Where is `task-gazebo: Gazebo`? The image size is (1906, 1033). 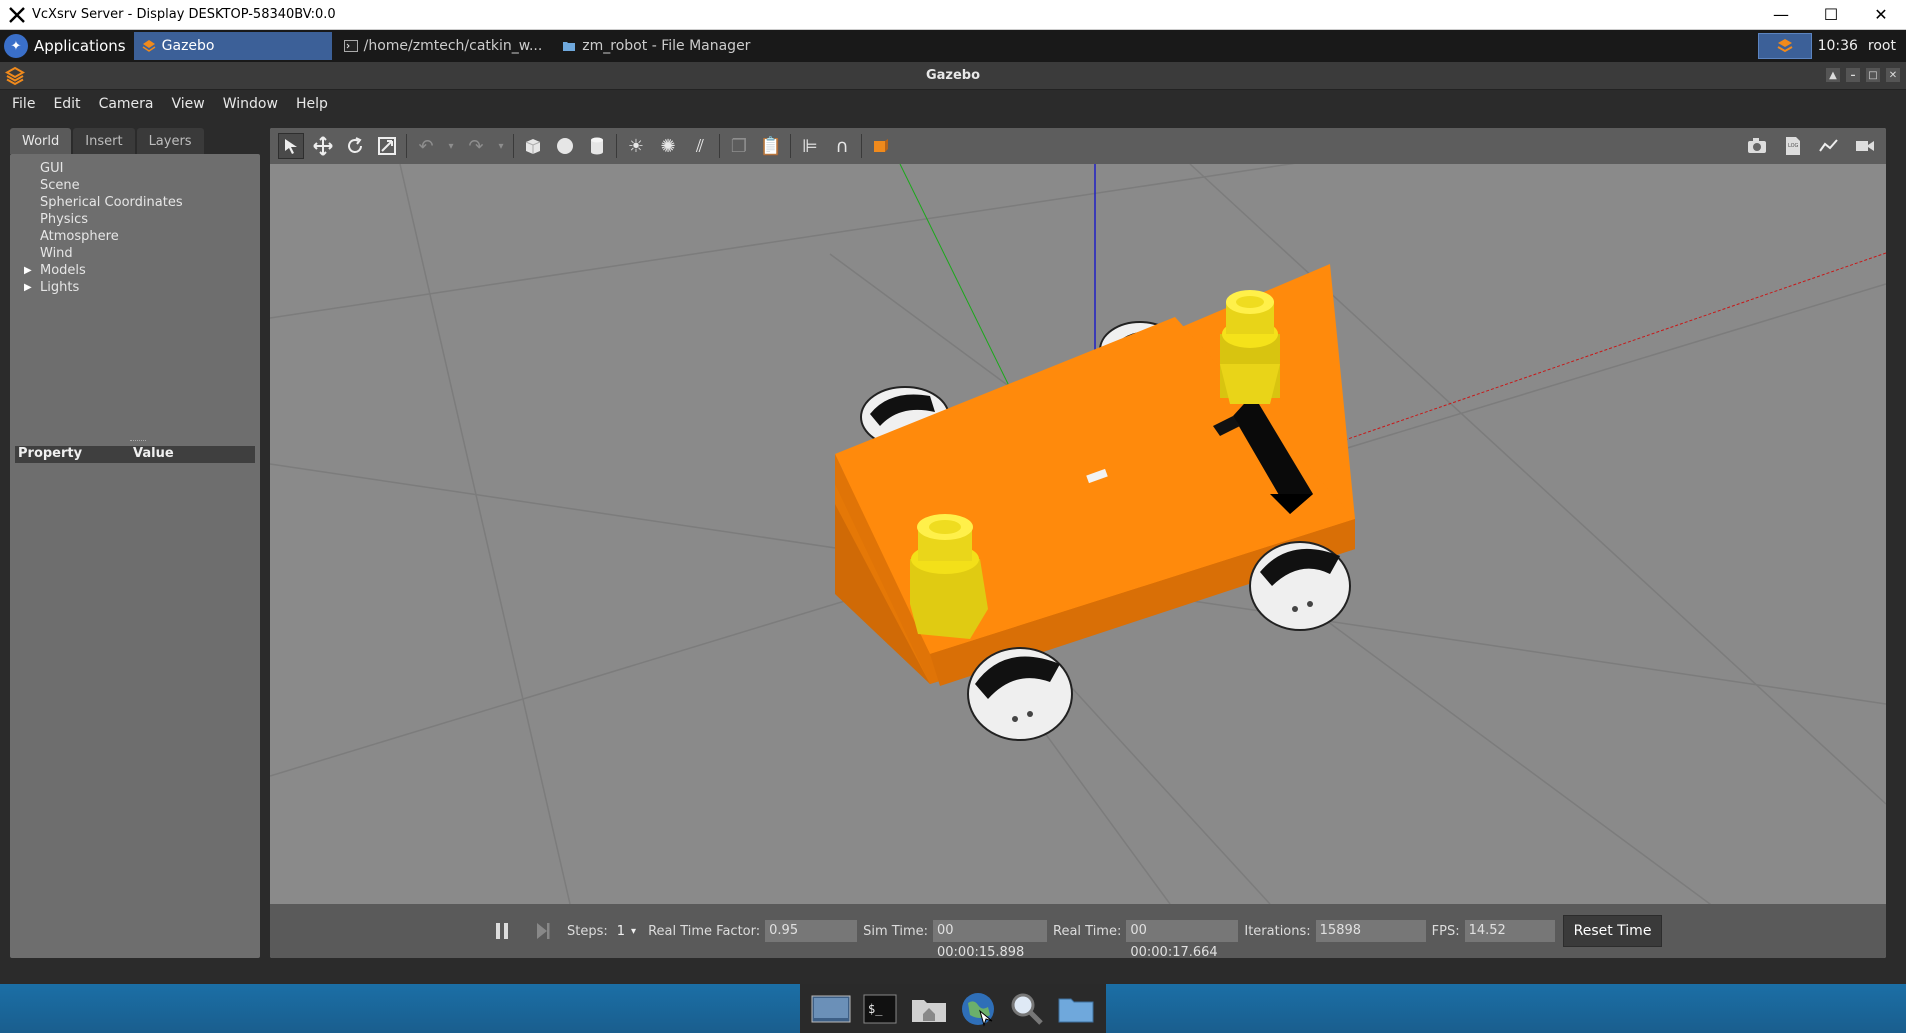 task-gazebo: Gazebo is located at coordinates (232, 46).